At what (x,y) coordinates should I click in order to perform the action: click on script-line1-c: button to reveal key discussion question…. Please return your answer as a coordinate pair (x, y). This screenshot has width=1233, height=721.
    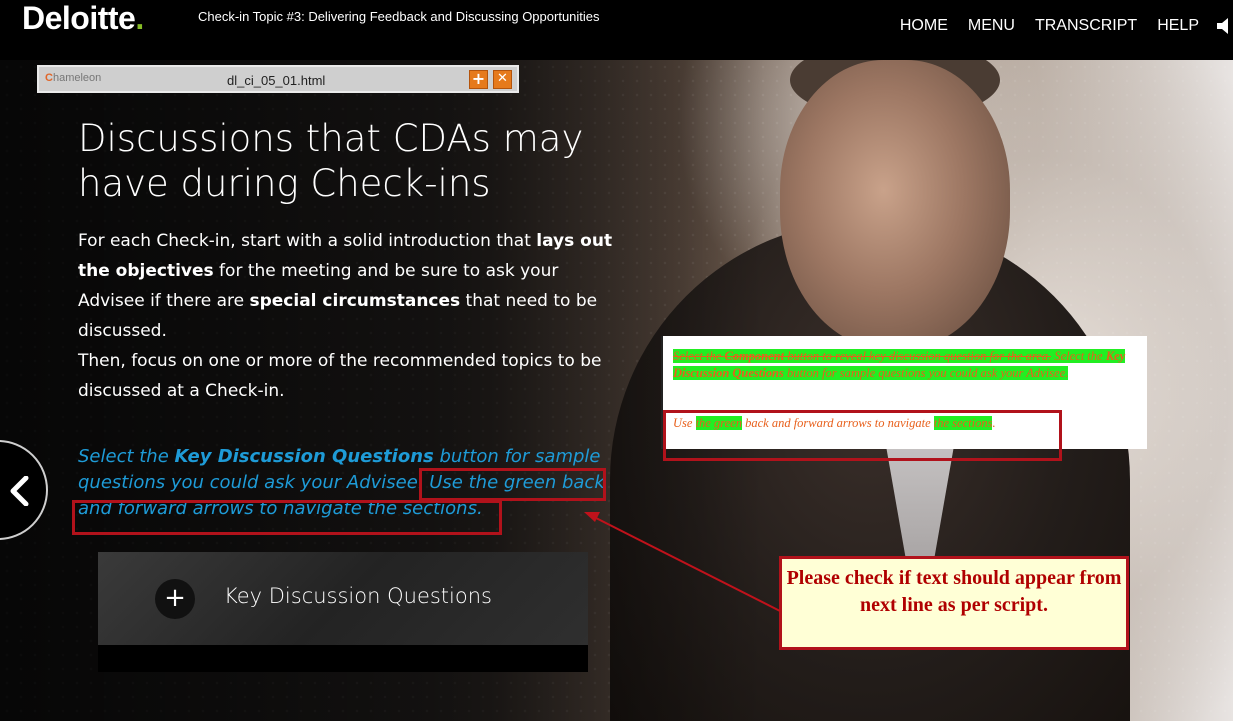
    Looking at the image, I should click on (918, 356).